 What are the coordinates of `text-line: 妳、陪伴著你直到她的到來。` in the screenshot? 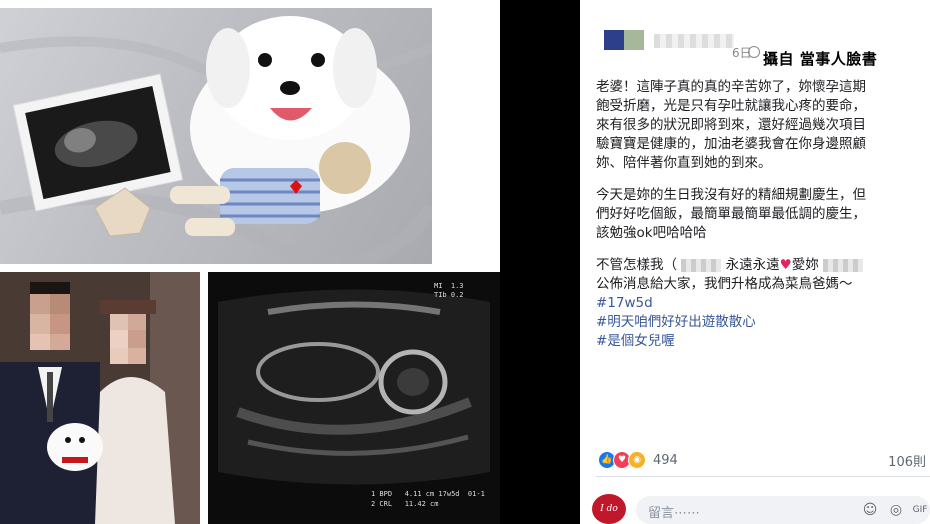 It's located at (684, 163).